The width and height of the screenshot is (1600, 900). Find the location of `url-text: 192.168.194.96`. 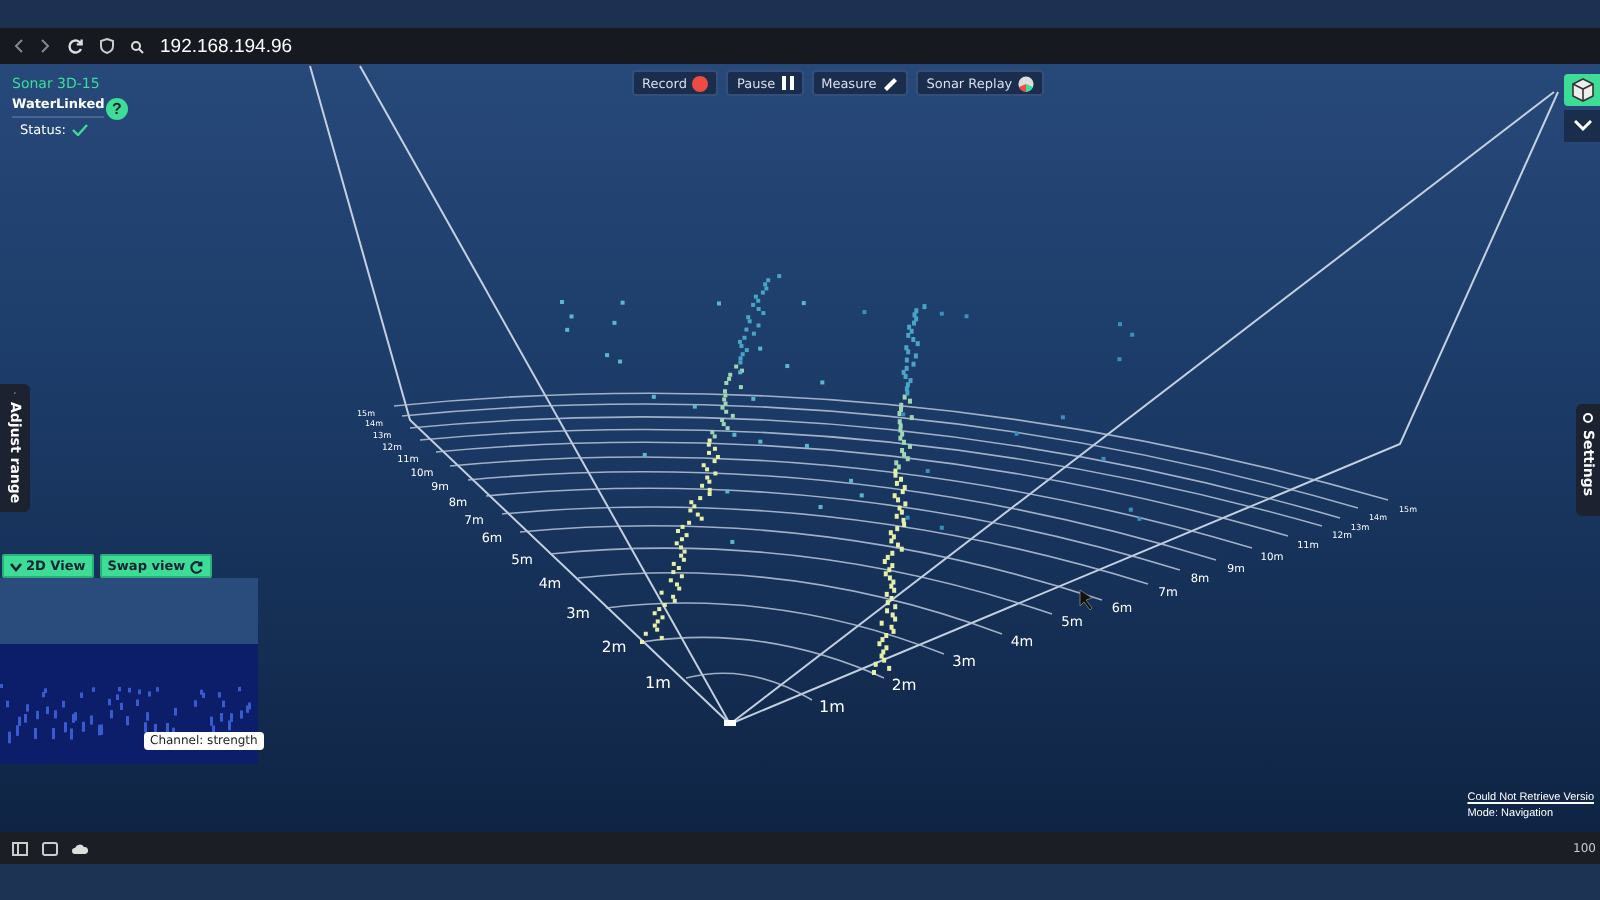

url-text: 192.168.194.96 is located at coordinates (226, 46).